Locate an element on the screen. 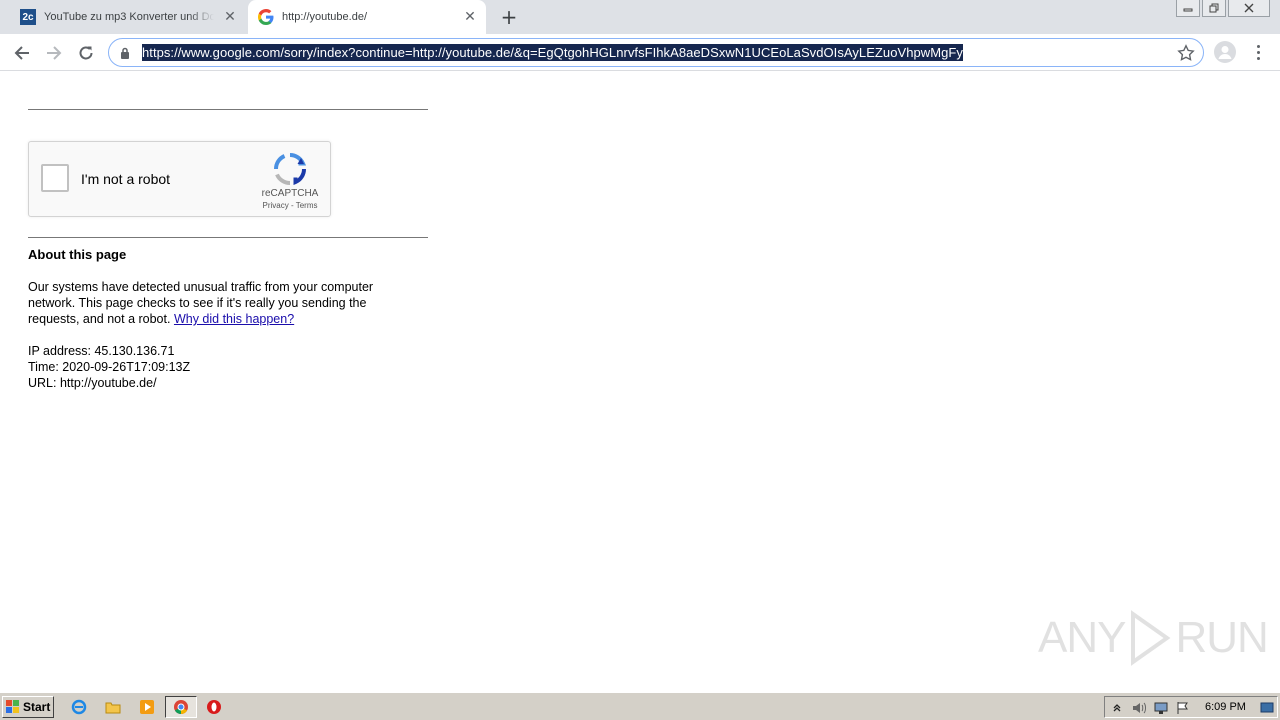 This screenshot has height=720, width=1280. watermark-right: RUN is located at coordinates (1221, 637).